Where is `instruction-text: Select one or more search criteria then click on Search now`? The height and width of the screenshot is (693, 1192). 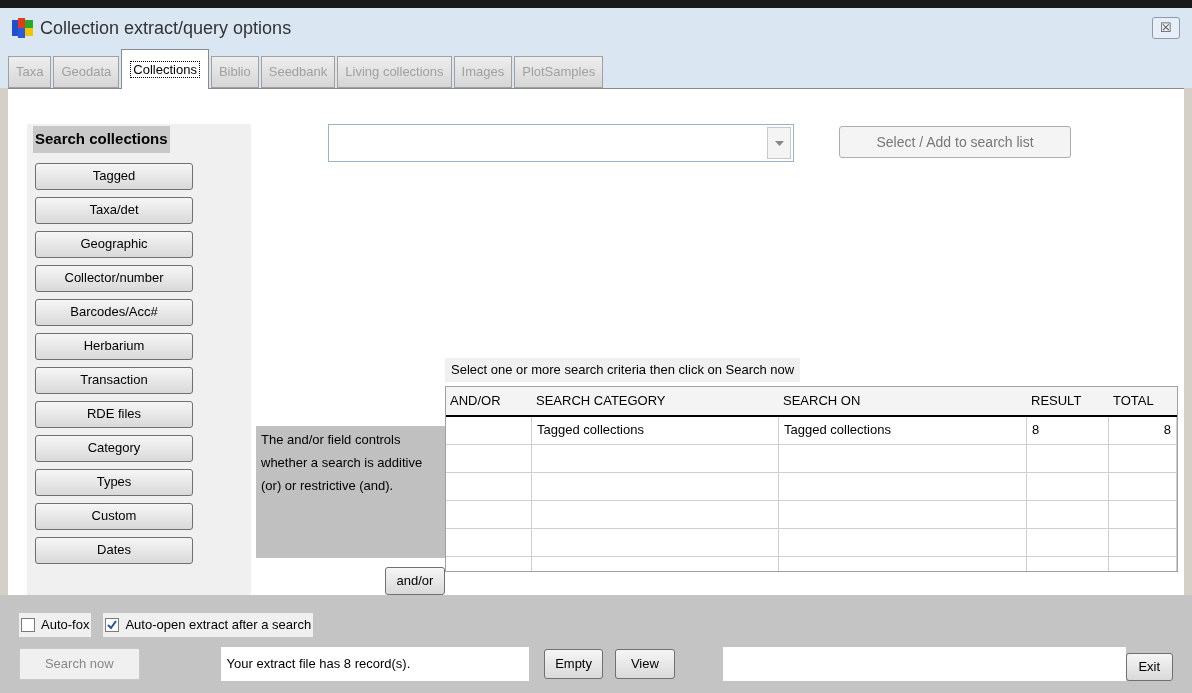
instruction-text: Select one or more search criteria then click on Search now is located at coordinates (623, 370).